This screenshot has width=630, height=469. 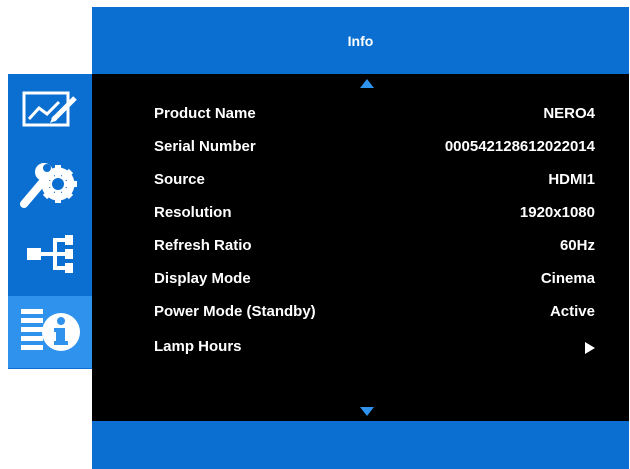 I want to click on submenu-arrow-icon, so click(x=590, y=348).